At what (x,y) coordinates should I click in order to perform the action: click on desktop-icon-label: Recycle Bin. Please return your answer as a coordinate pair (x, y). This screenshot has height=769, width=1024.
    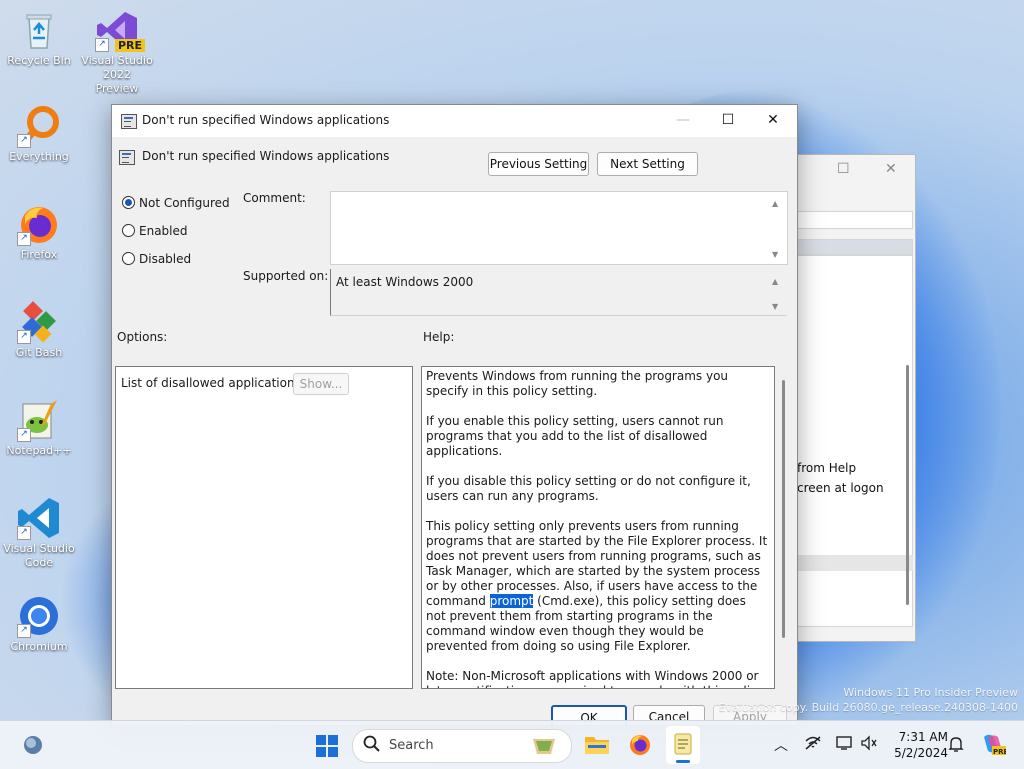
    Looking at the image, I should click on (39, 60).